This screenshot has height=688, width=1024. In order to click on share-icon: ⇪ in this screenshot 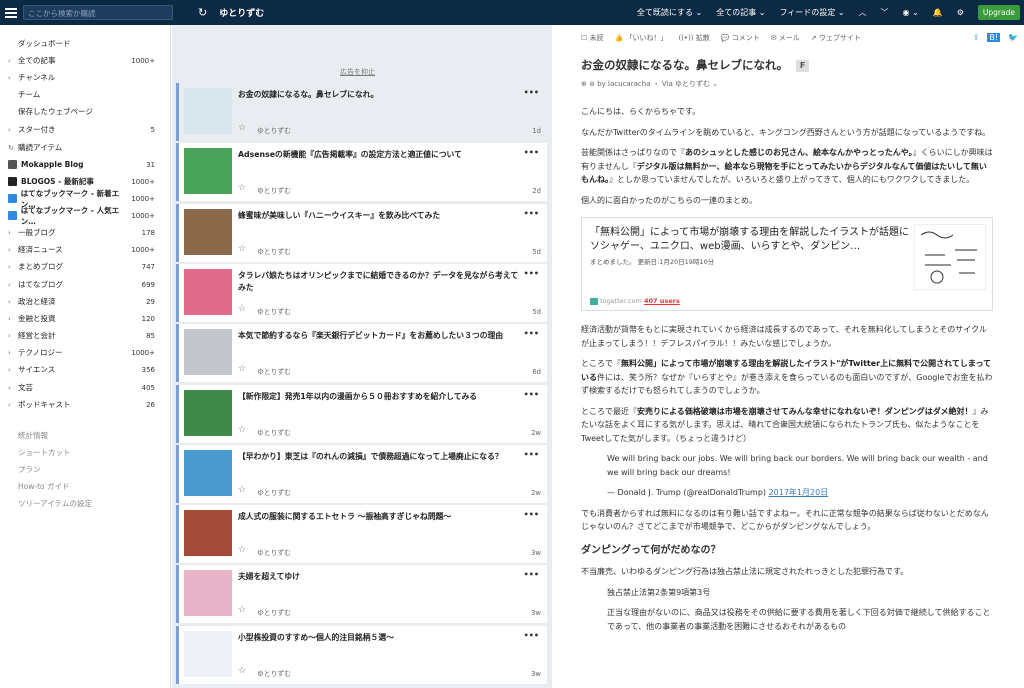, I will do `click(976, 37)`.